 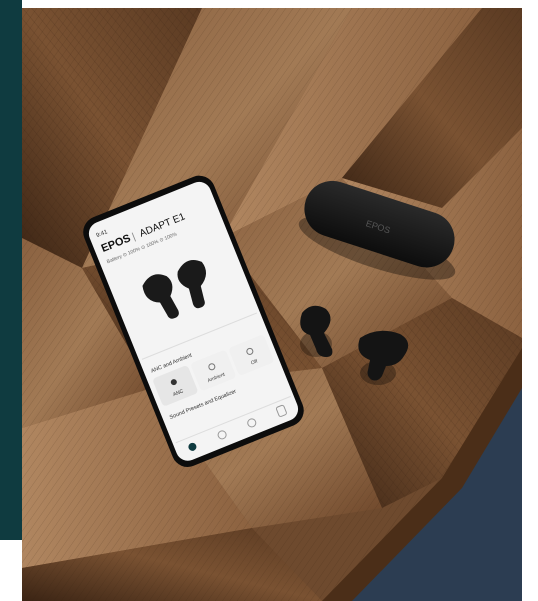 What do you see at coordinates (11, 270) in the screenshot?
I see `teal-side-panel` at bounding box center [11, 270].